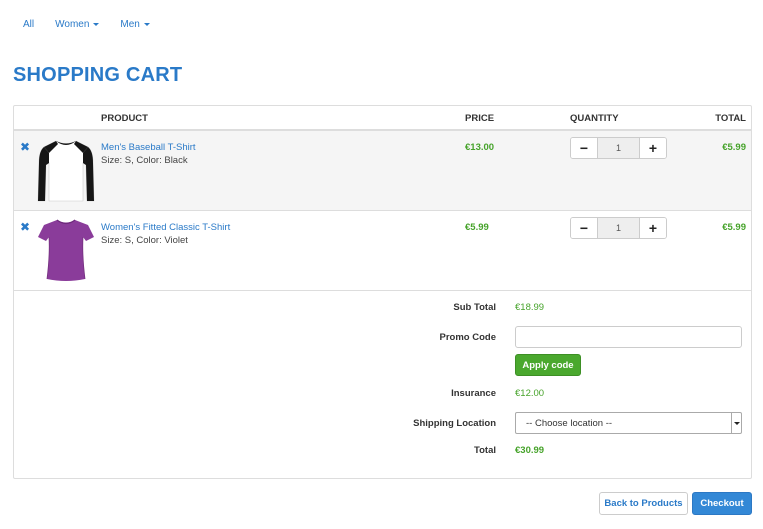  What do you see at coordinates (643, 503) in the screenshot?
I see `back-to-products-button: Back to Products` at bounding box center [643, 503].